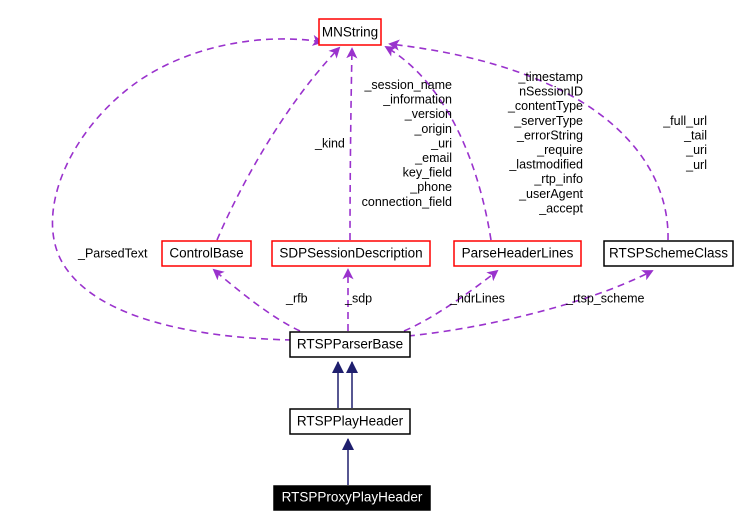 The image size is (738, 528). Describe the element at coordinates (329, 143) in the screenshot. I see `edge-label-kind: _kind` at that location.